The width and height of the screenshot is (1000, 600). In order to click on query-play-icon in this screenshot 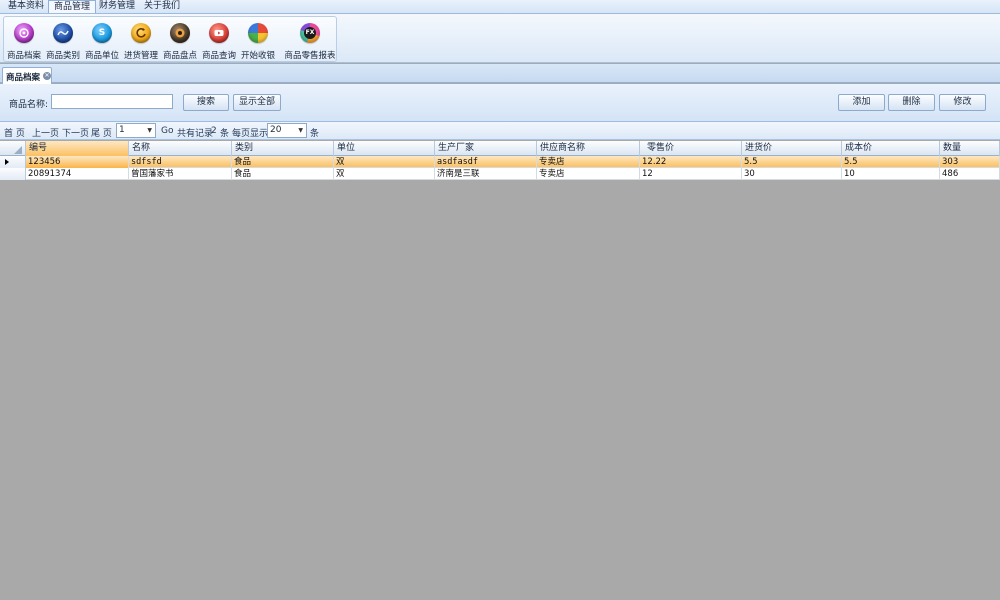, I will do `click(219, 33)`.